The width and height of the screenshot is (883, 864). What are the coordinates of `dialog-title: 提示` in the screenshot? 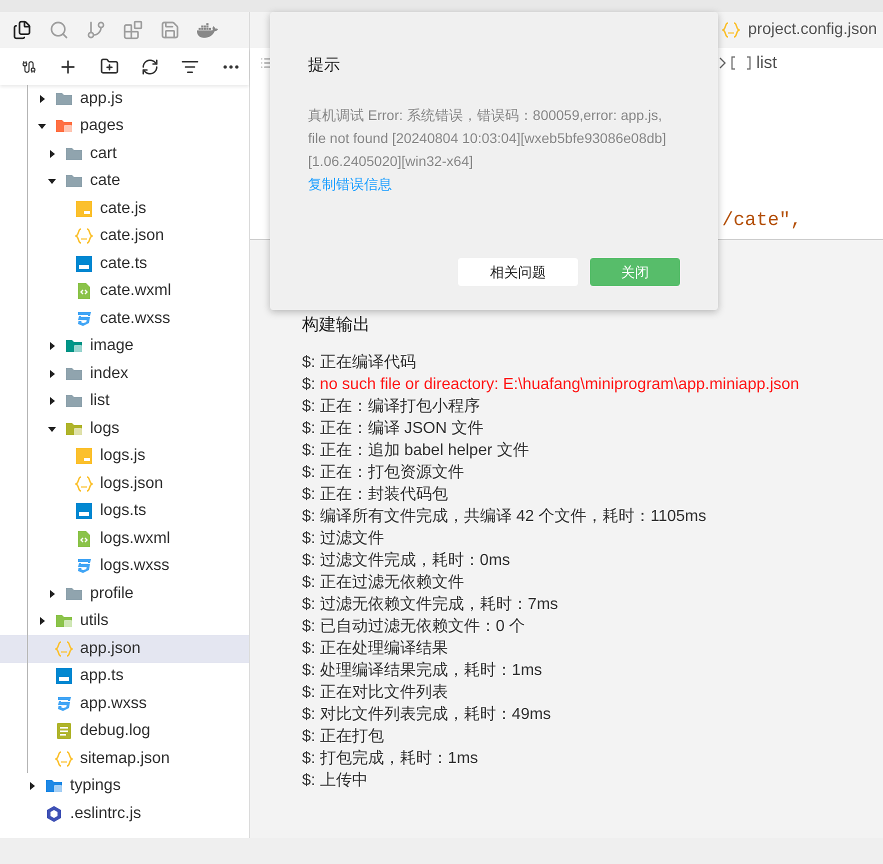 It's located at (324, 66).